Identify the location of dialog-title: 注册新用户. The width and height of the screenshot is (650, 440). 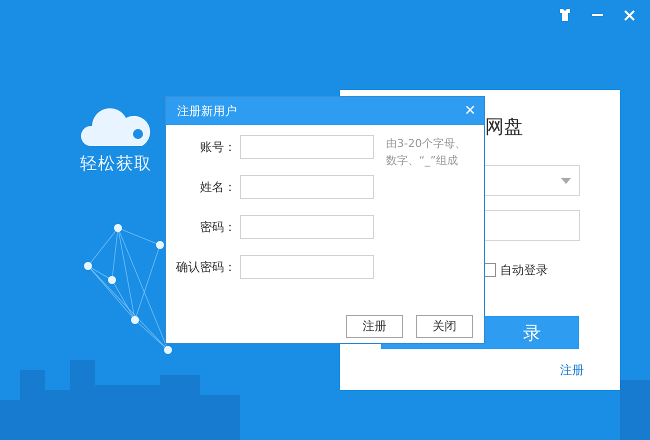
(207, 111).